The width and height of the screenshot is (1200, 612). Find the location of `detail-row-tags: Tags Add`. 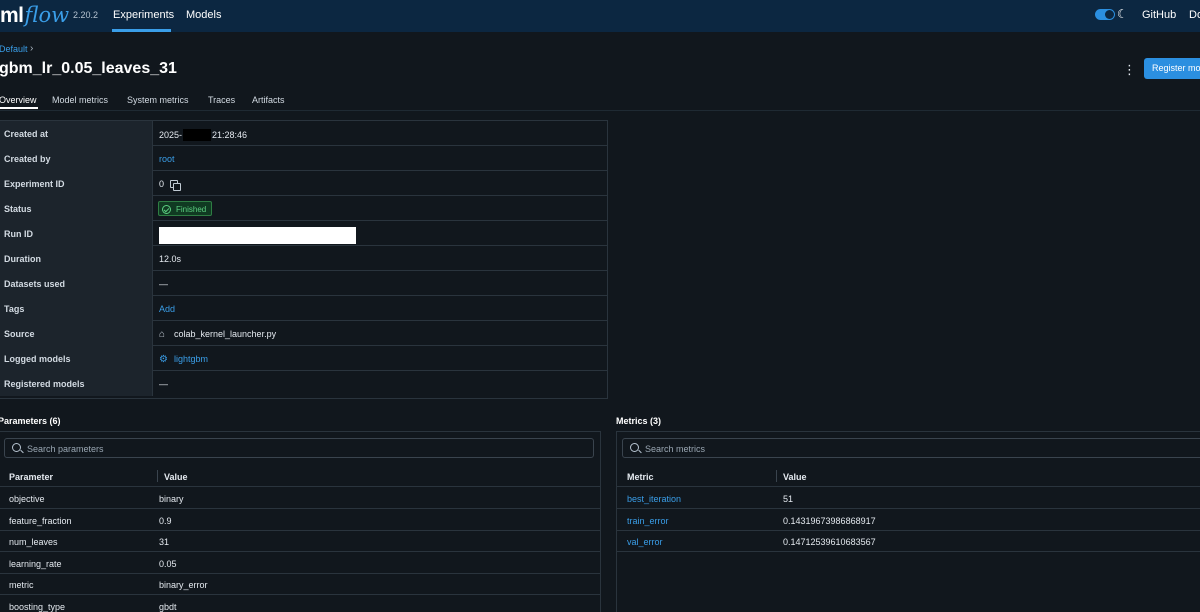

detail-row-tags: Tags Add is located at coordinates (303, 308).